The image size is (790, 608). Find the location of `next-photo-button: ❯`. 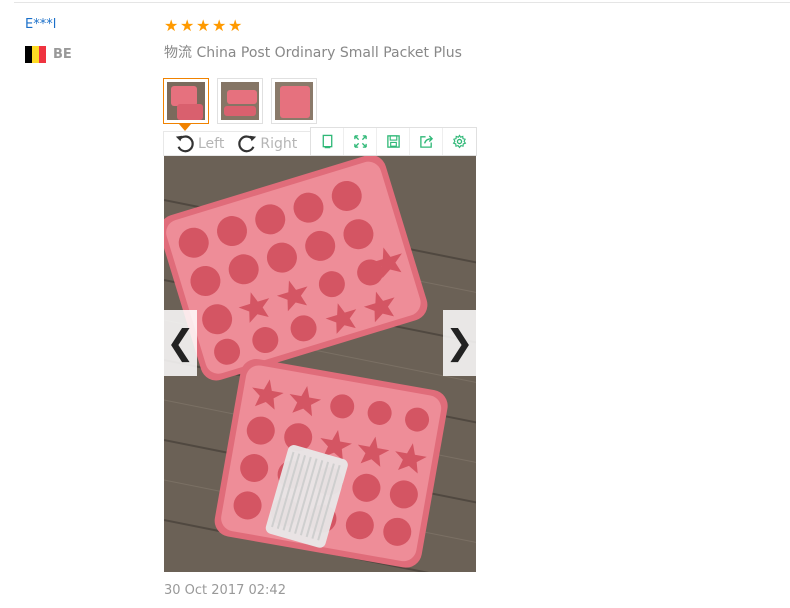

next-photo-button: ❯ is located at coordinates (459, 343).